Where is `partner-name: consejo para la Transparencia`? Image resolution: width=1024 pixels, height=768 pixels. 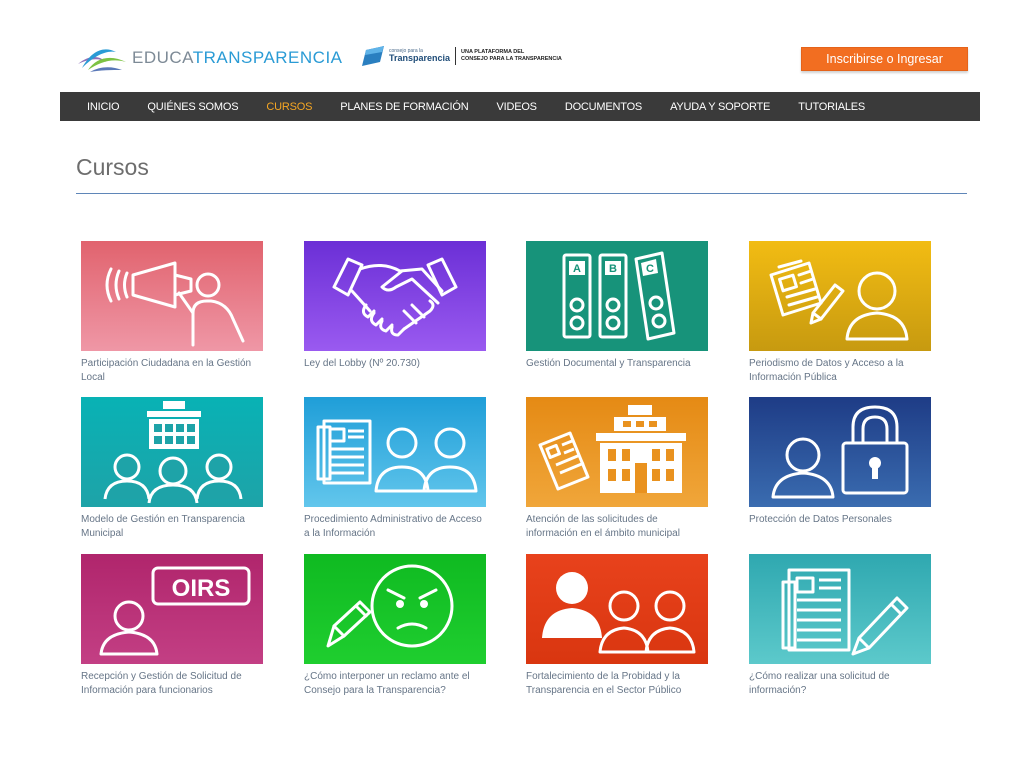
partner-name: consejo para la Transparencia is located at coordinates (419, 56).